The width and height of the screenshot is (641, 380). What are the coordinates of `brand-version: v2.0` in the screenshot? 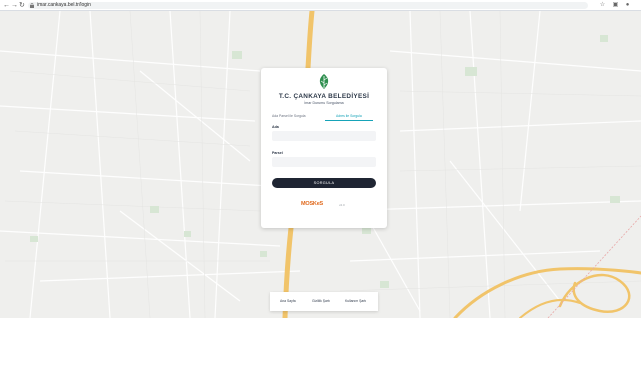 It's located at (342, 205).